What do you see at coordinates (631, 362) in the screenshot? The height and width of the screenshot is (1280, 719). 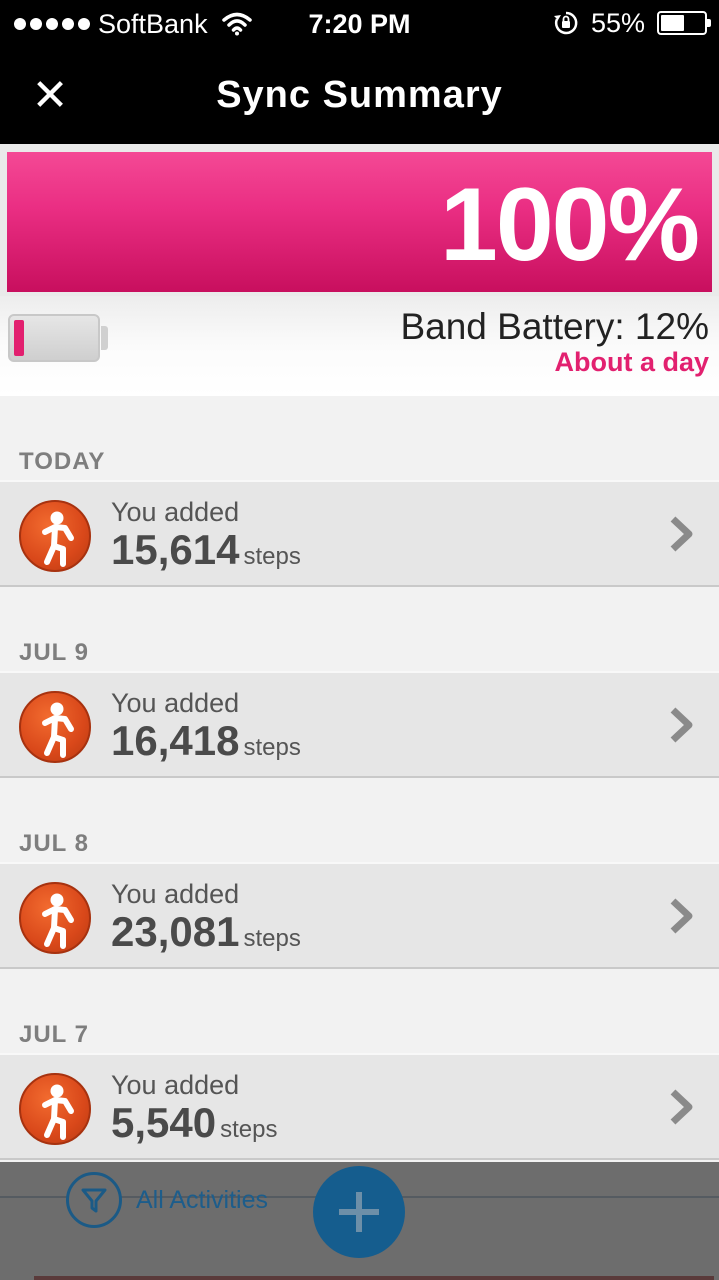 I see `band-battery-remaining: About a day` at bounding box center [631, 362].